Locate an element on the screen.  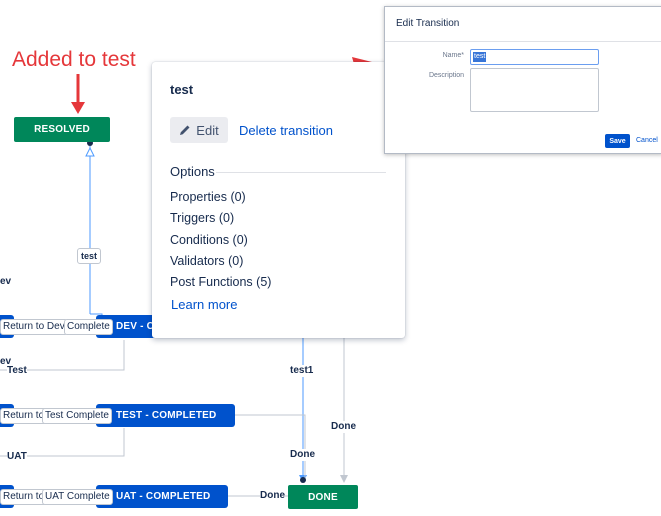
name-input: test is located at coordinates (534, 57).